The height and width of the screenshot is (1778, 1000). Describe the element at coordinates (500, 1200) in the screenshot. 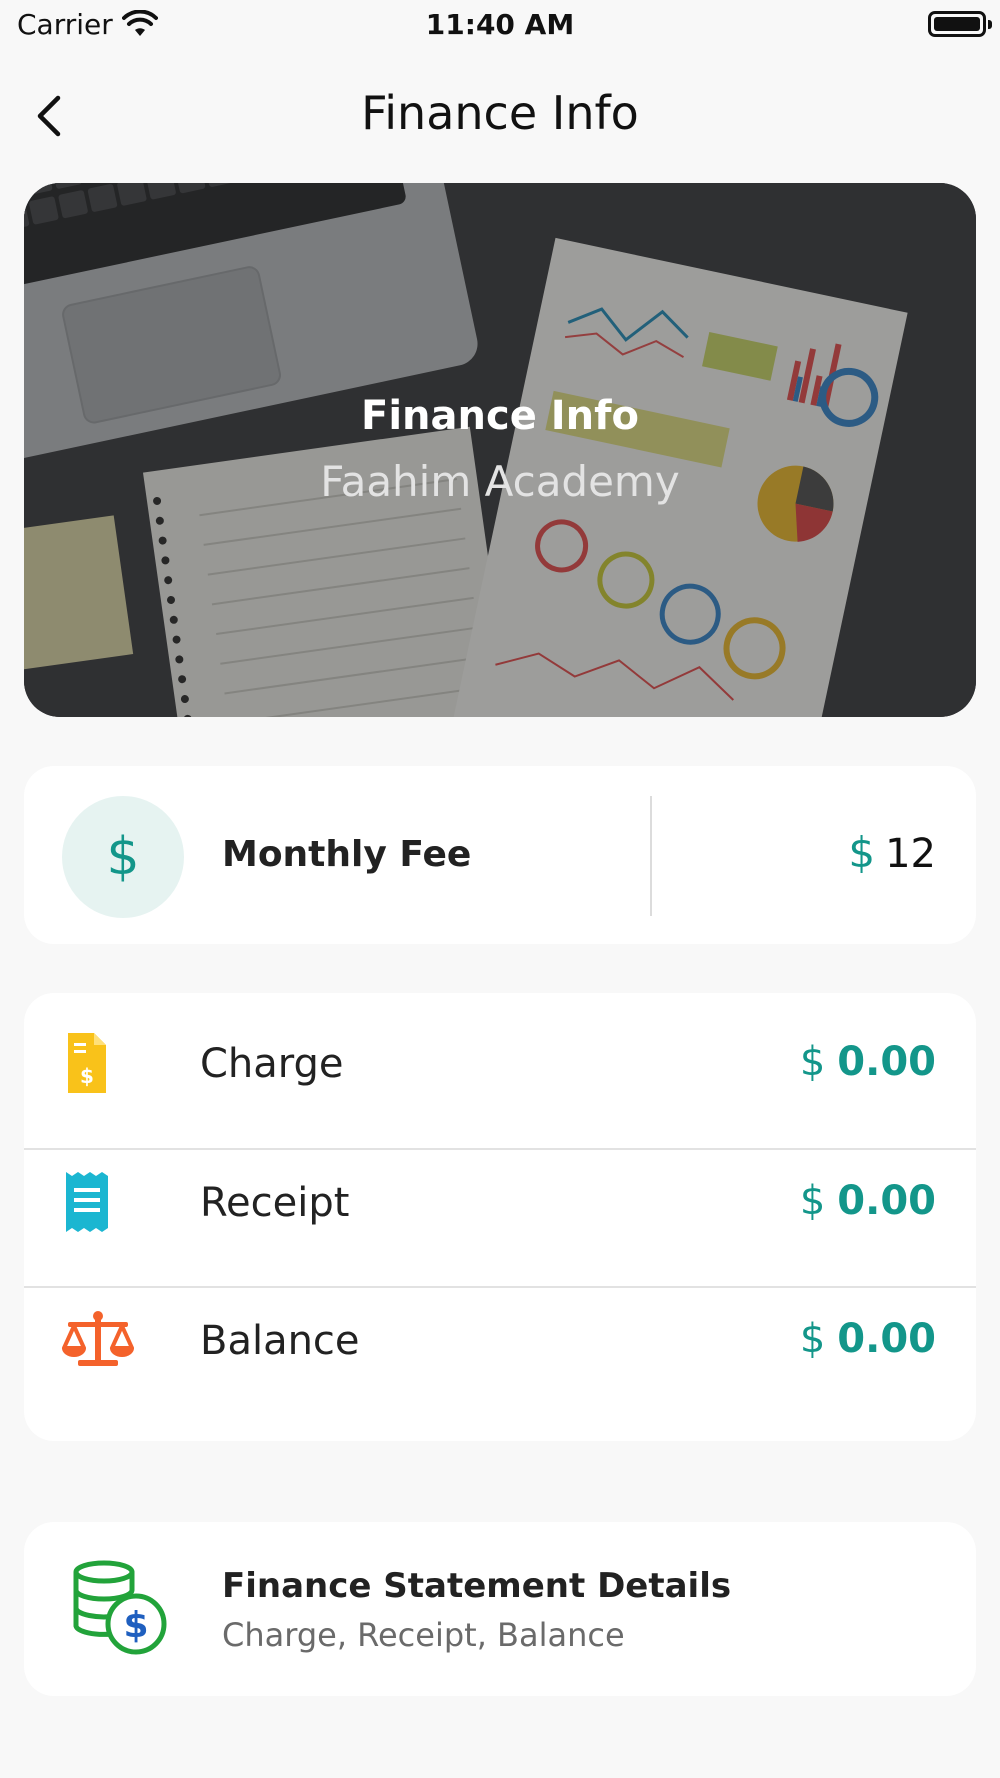

I see `summary-row-receipt: Receipt $0.00` at that location.